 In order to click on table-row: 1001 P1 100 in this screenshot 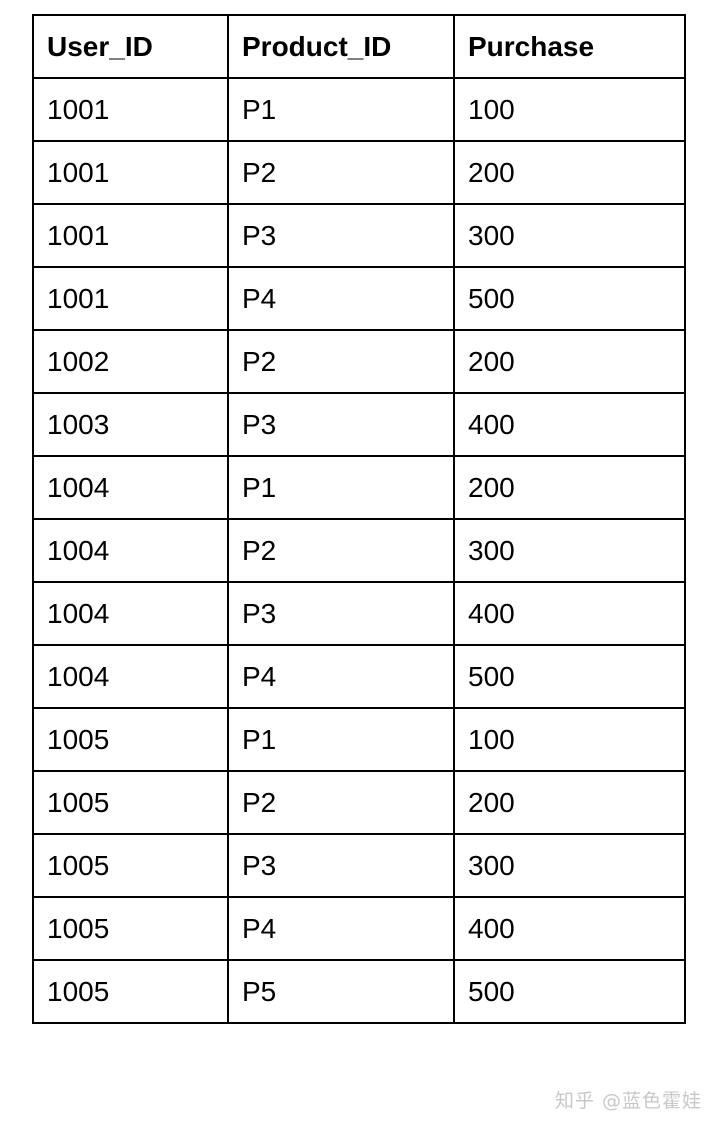, I will do `click(359, 109)`.